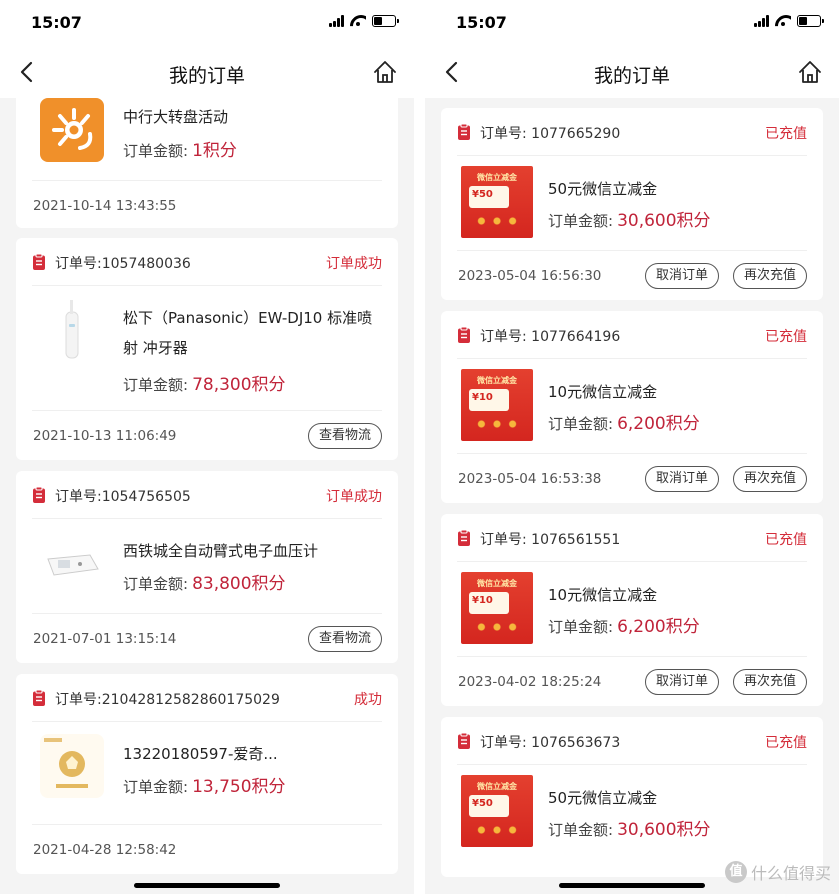  What do you see at coordinates (550, 337) in the screenshot?
I see `order-number: 订单号: 1077664196` at bounding box center [550, 337].